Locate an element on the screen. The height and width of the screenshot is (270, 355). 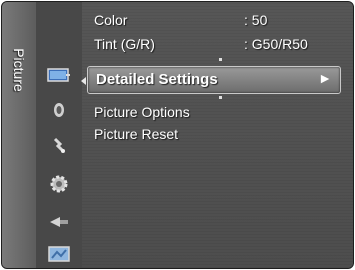
sound-icon is located at coordinates (59, 110).